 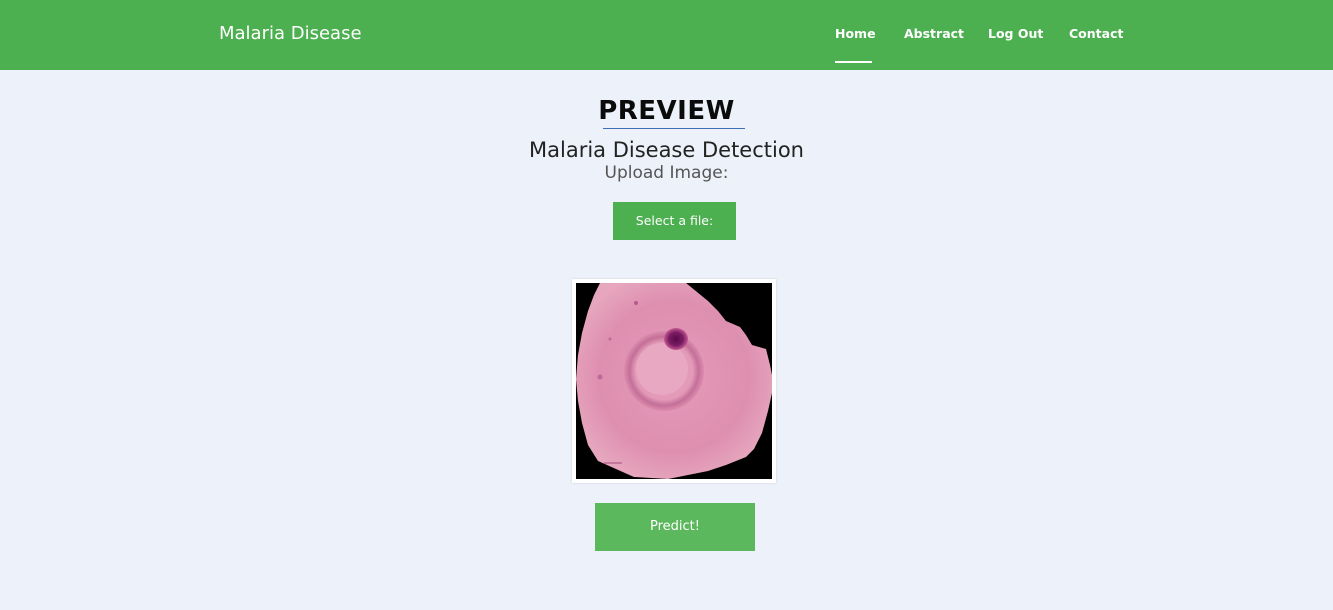 I want to click on page-subtitle: Malaria Disease Detection, so click(x=666, y=150).